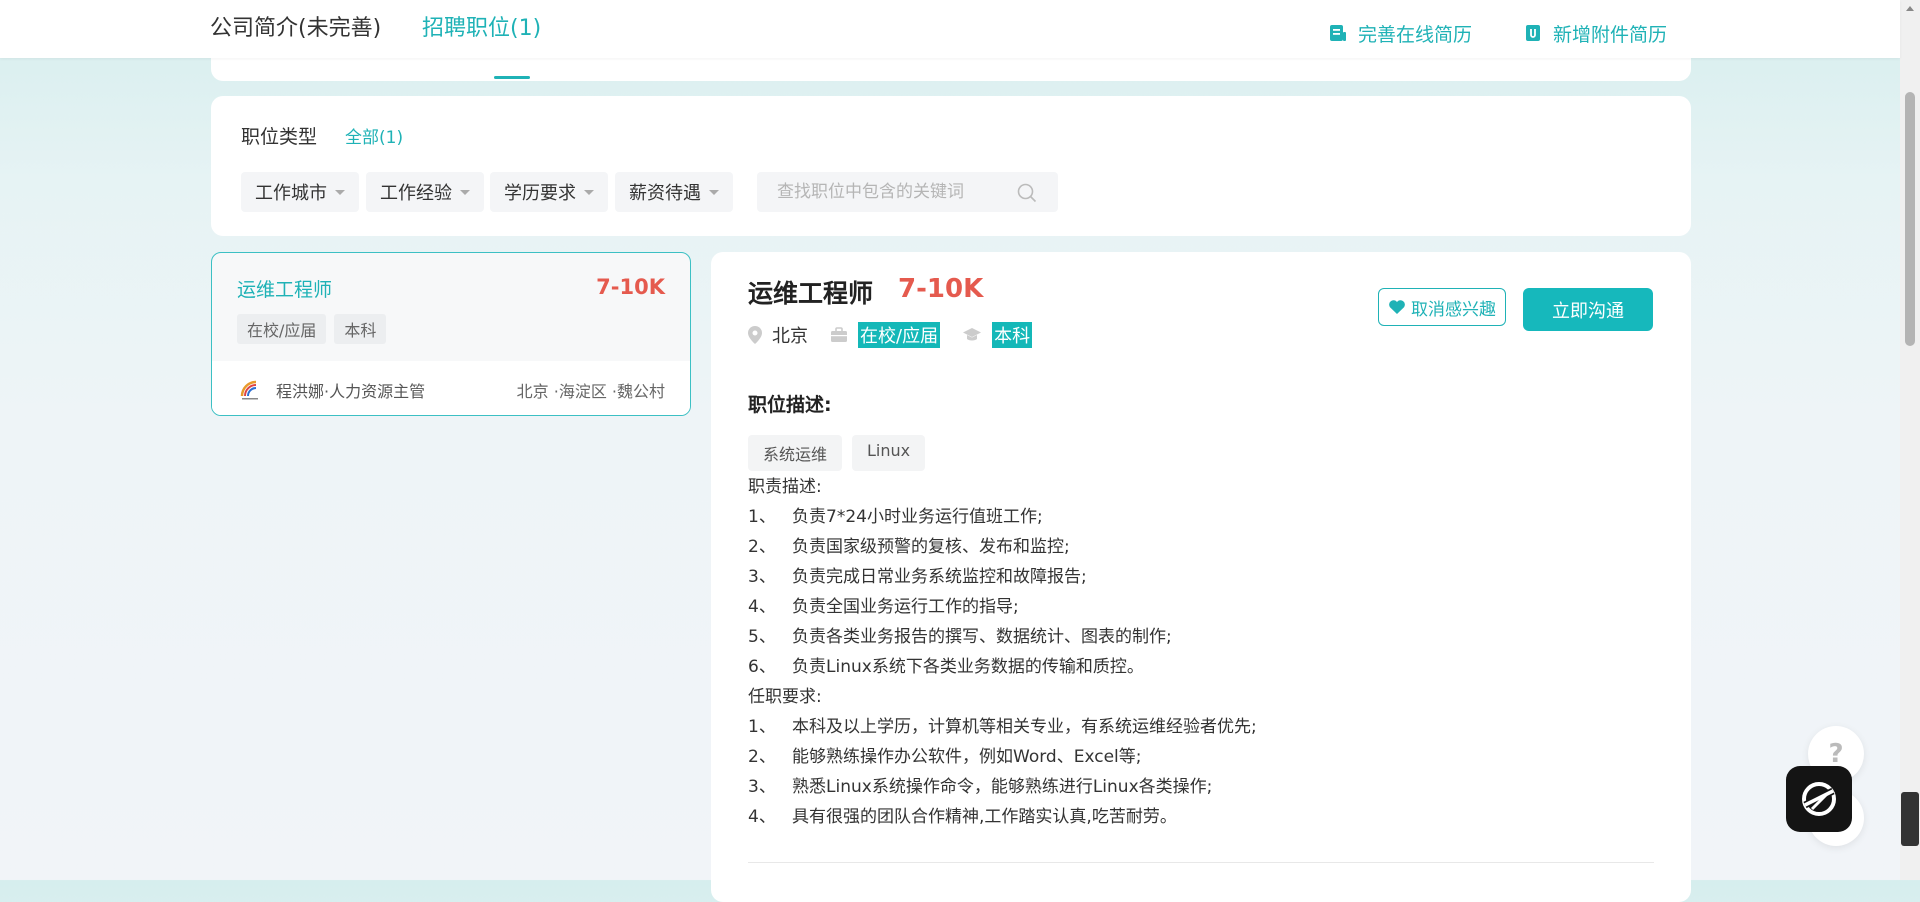 This screenshot has height=902, width=1920. I want to click on job-location: 北京 ·海淀区 ·魏公村, so click(590, 391).